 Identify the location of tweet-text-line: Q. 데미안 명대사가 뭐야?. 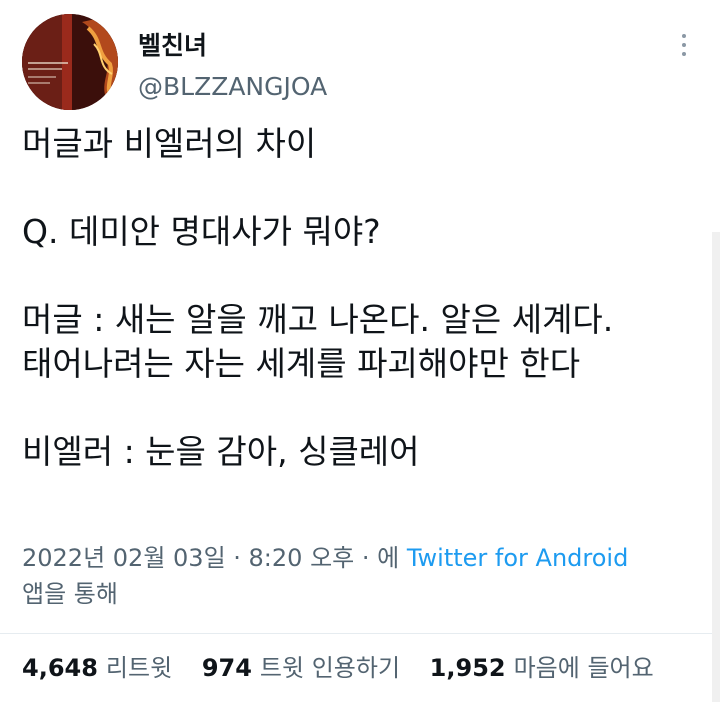
(201, 231).